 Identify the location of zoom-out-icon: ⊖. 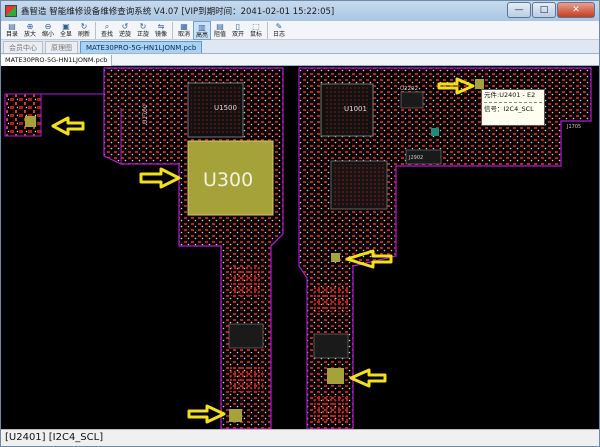
(48, 26).